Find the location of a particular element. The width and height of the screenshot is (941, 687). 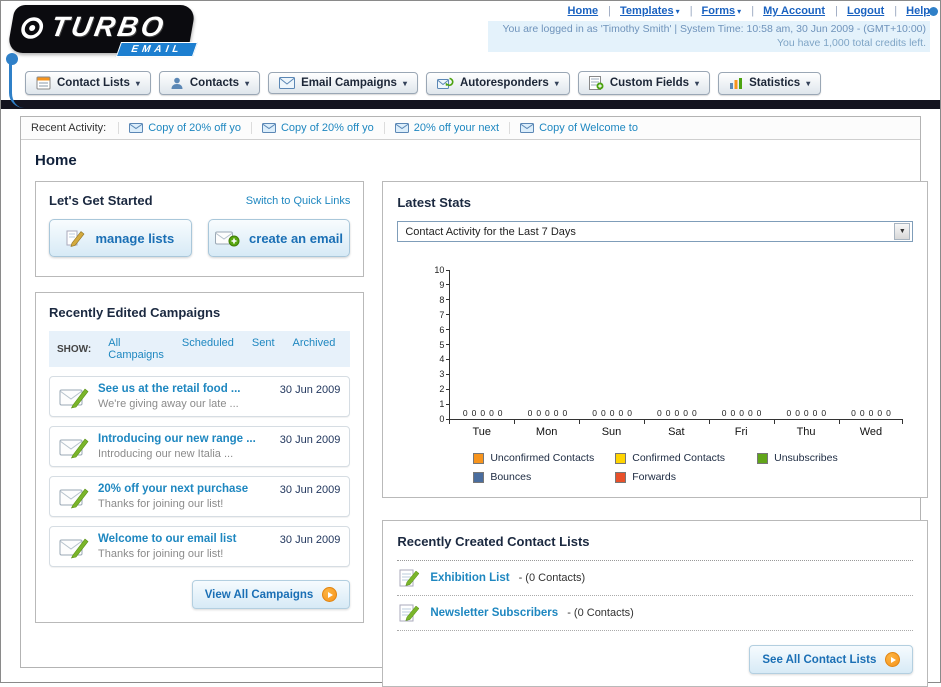

campaign-filter-tab: Archived is located at coordinates (314, 349).